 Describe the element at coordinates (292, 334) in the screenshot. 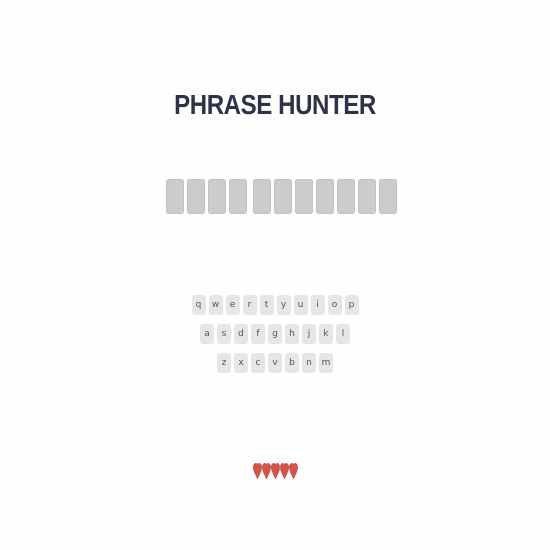

I see `key-h: h` at that location.